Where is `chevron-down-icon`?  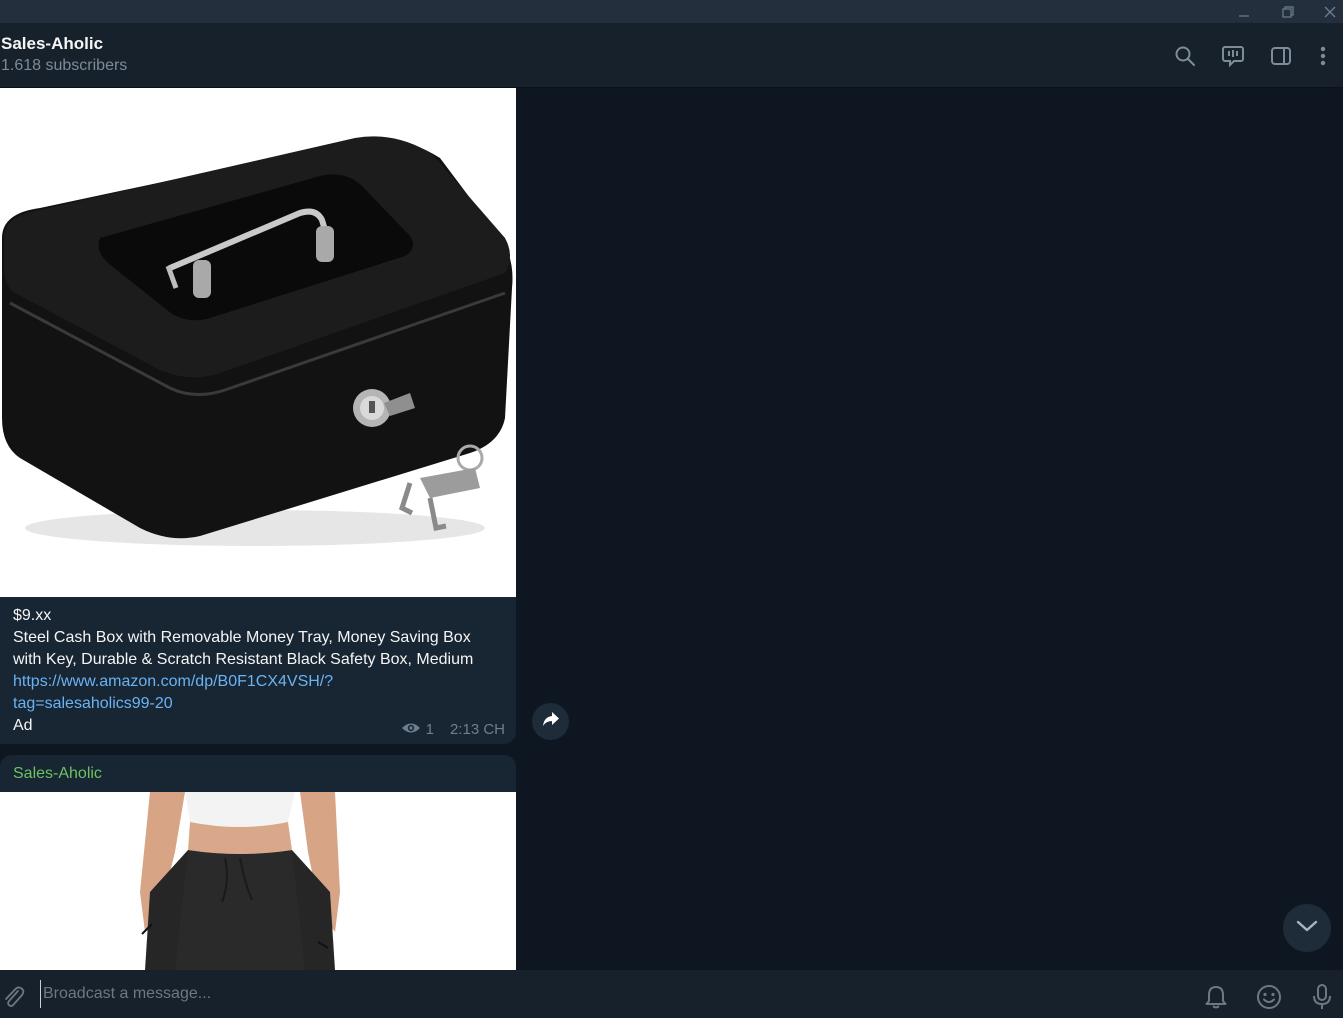
chevron-down-icon is located at coordinates (1307, 928).